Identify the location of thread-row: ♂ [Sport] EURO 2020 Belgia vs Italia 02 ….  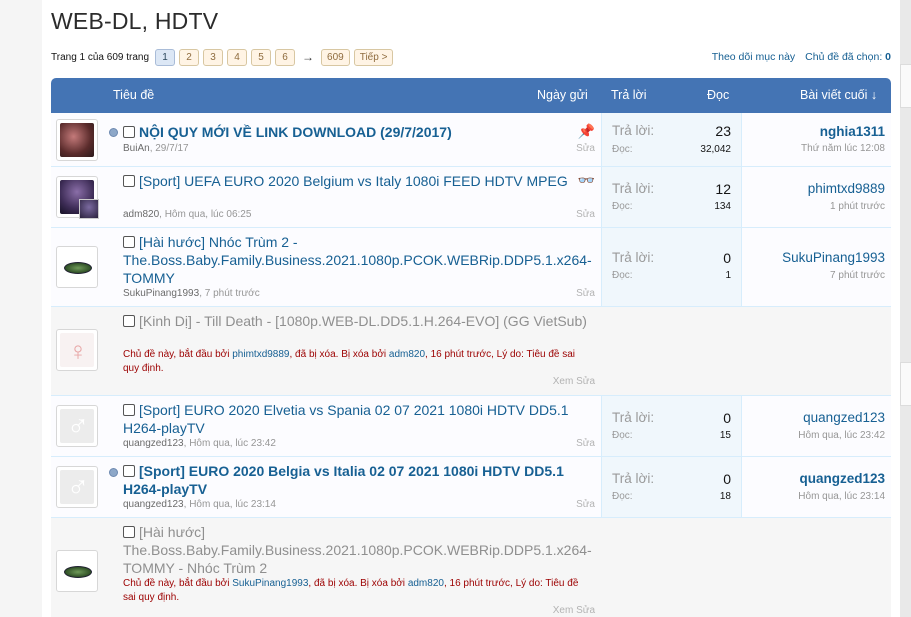
(471, 487).